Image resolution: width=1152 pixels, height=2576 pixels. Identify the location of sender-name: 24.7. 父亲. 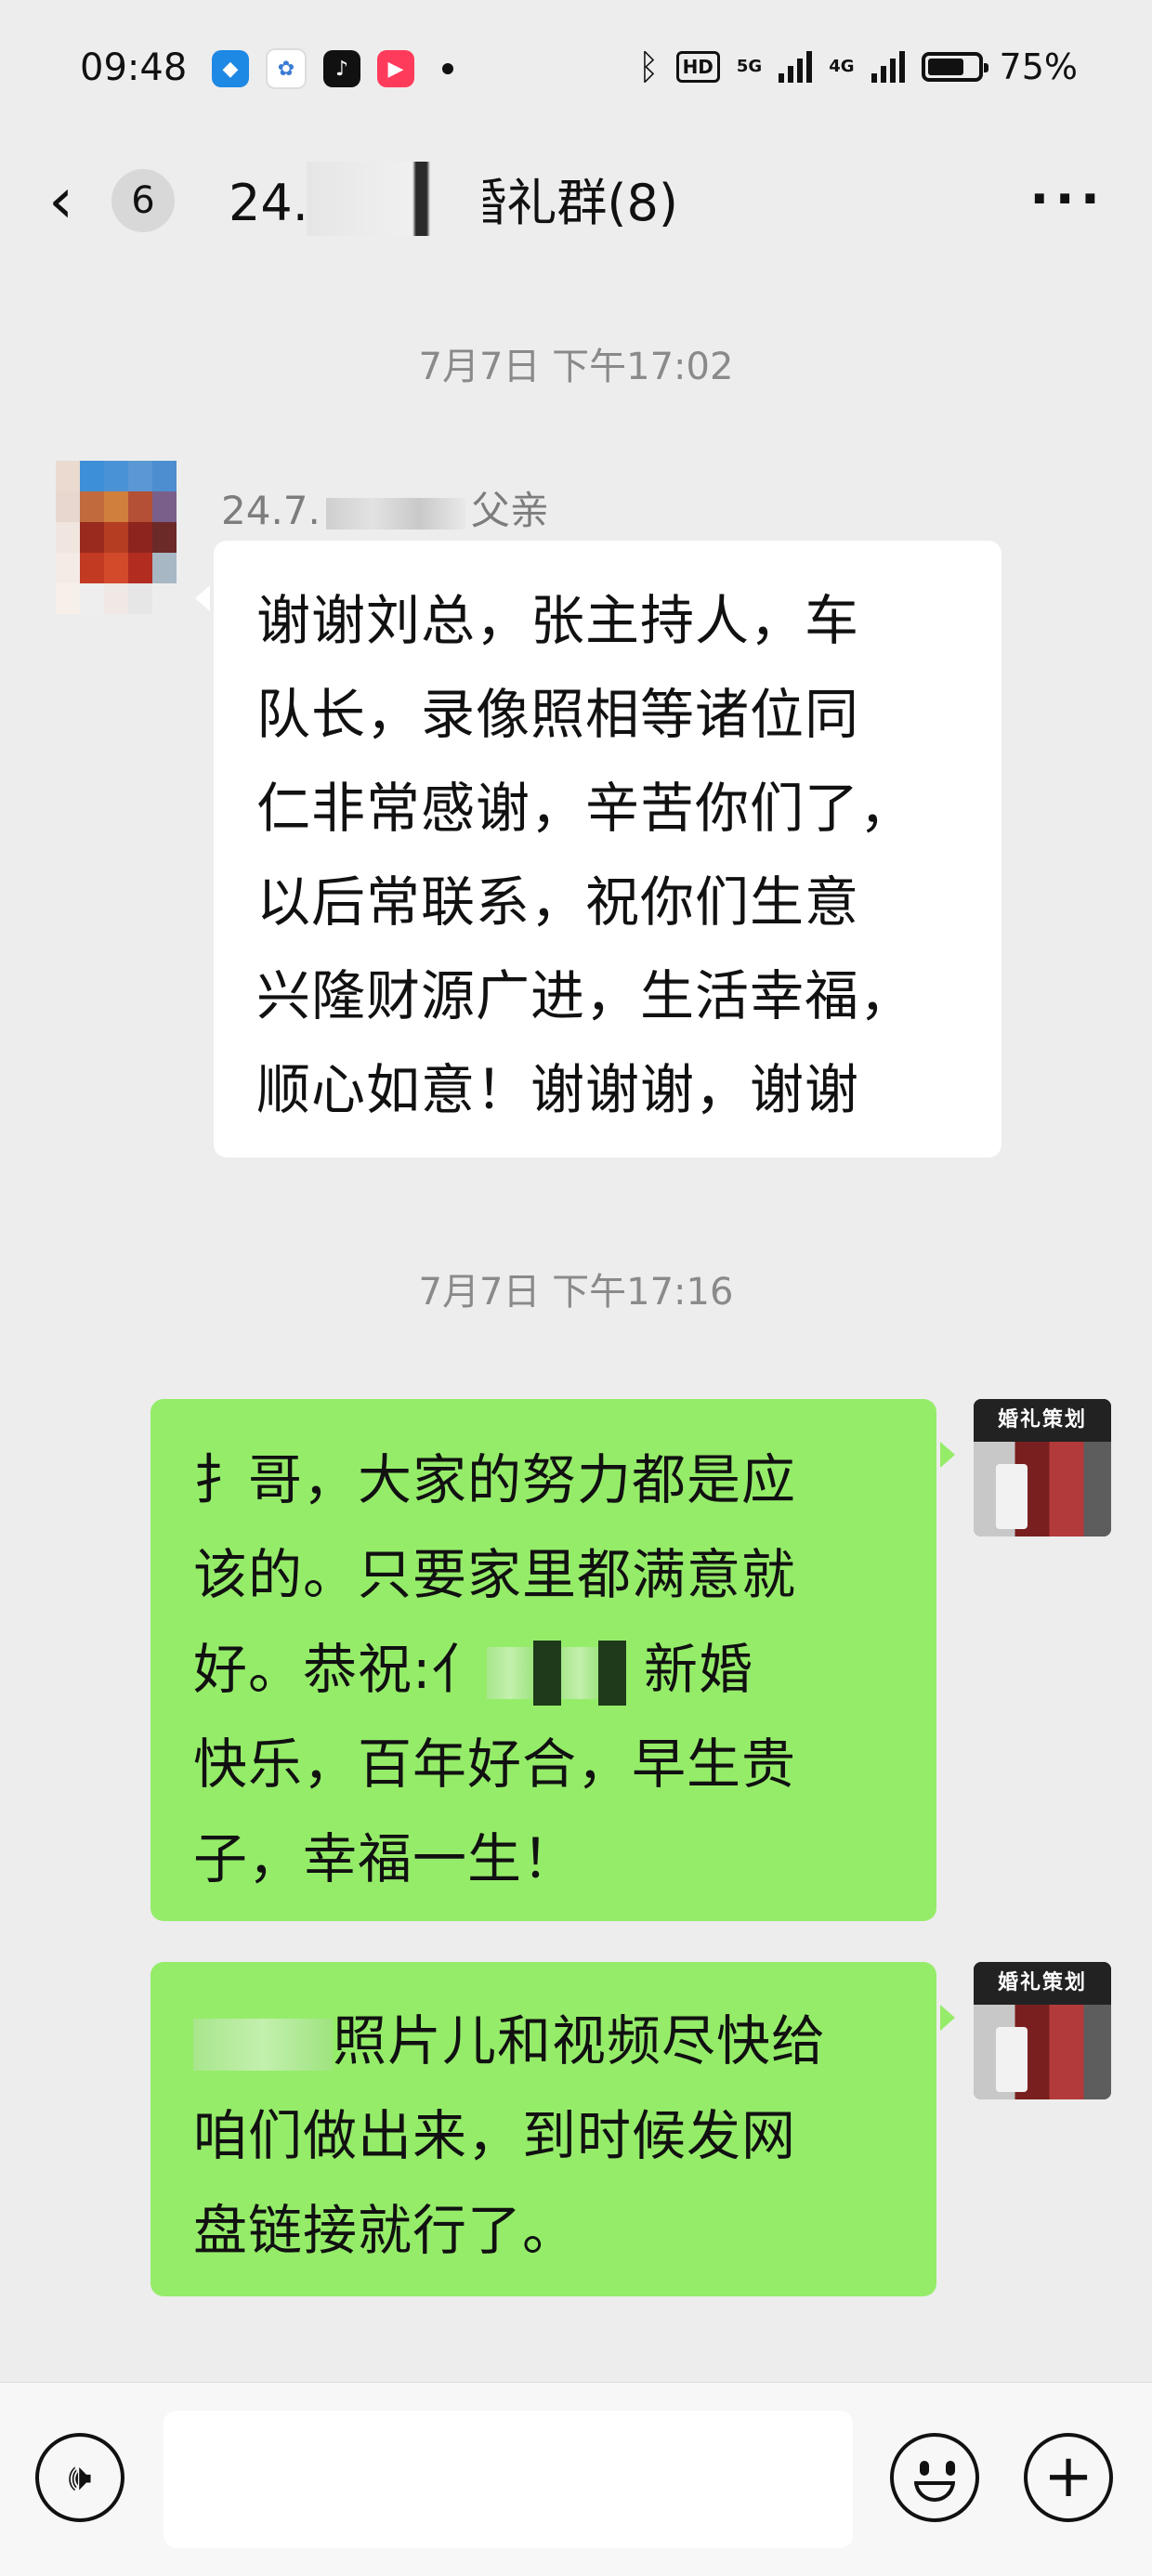
(385, 508).